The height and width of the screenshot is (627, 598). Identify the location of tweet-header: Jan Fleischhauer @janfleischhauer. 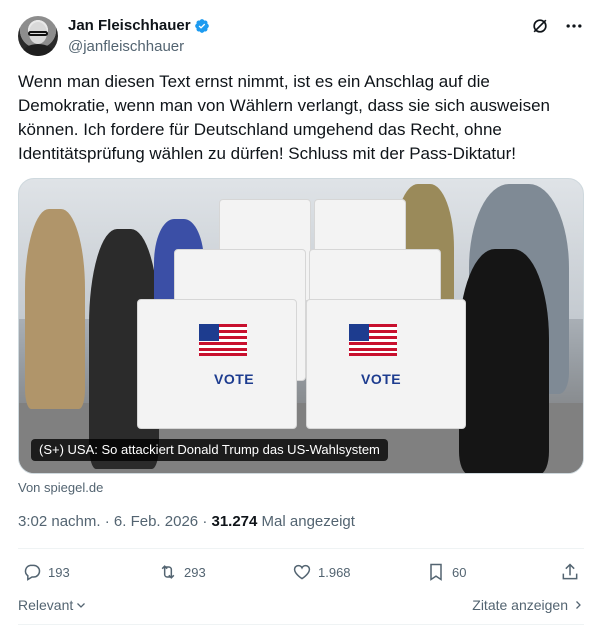
(301, 36).